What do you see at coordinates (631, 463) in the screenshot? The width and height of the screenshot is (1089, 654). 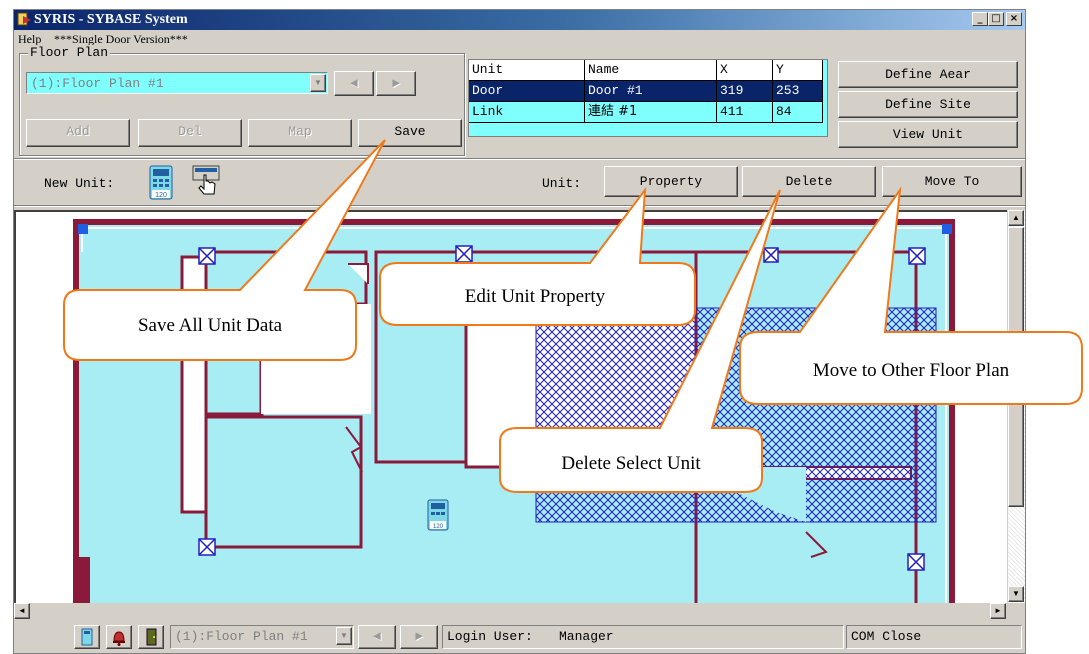 I see `delete-callout-text: Delete Select Unit` at bounding box center [631, 463].